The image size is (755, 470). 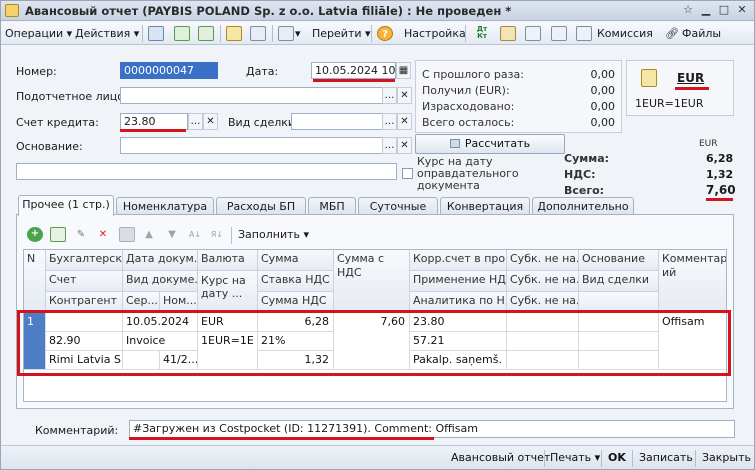 I want to click on col-account-header: Счет, so click(x=84, y=281).